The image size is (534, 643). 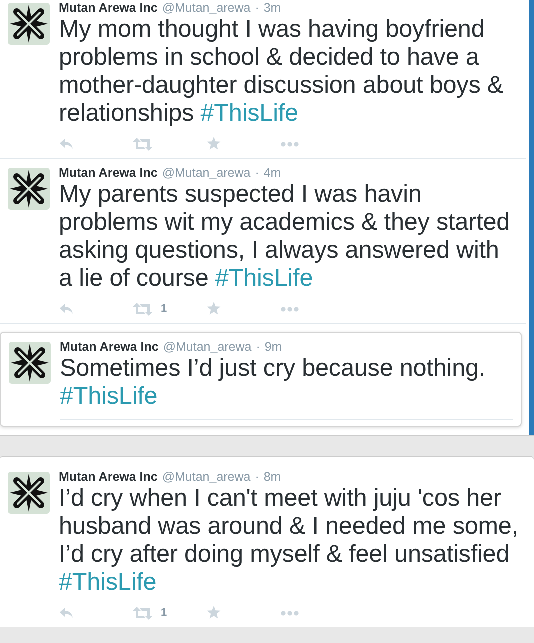 I want to click on scroll-bar, so click(x=531, y=217).